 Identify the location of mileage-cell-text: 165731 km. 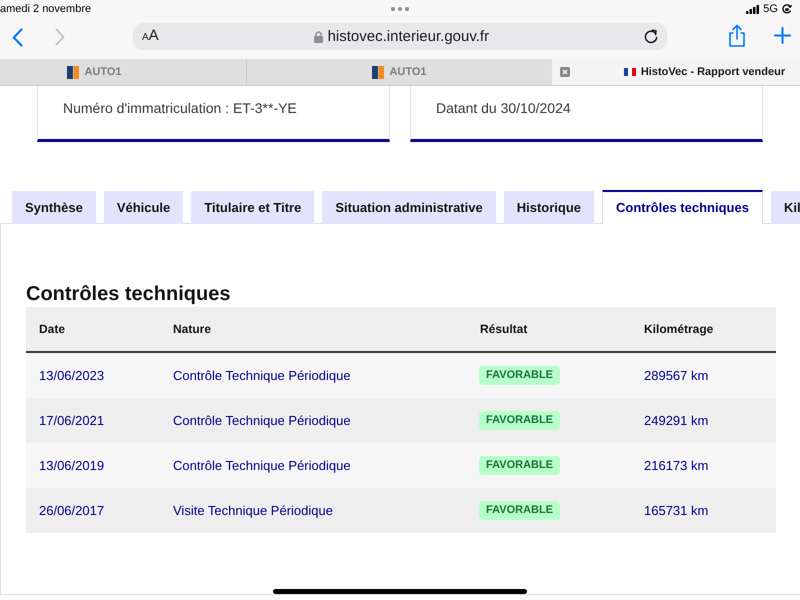
(676, 511).